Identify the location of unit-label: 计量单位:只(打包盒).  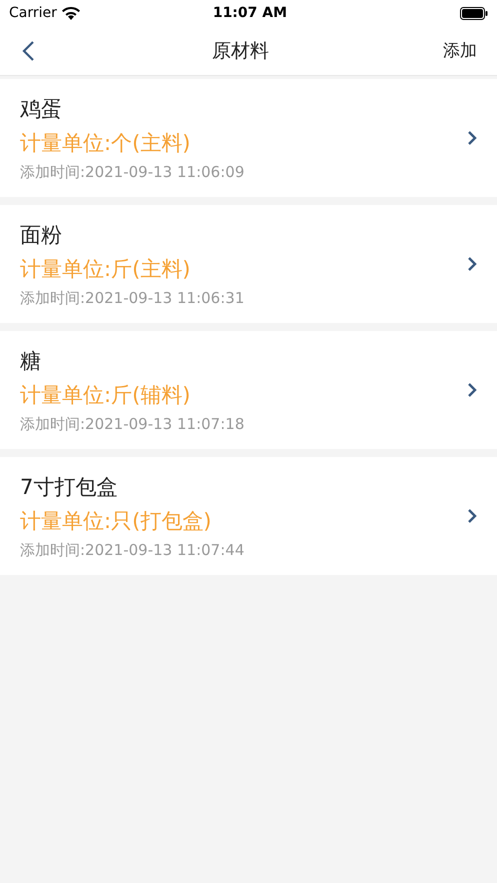
(116, 521).